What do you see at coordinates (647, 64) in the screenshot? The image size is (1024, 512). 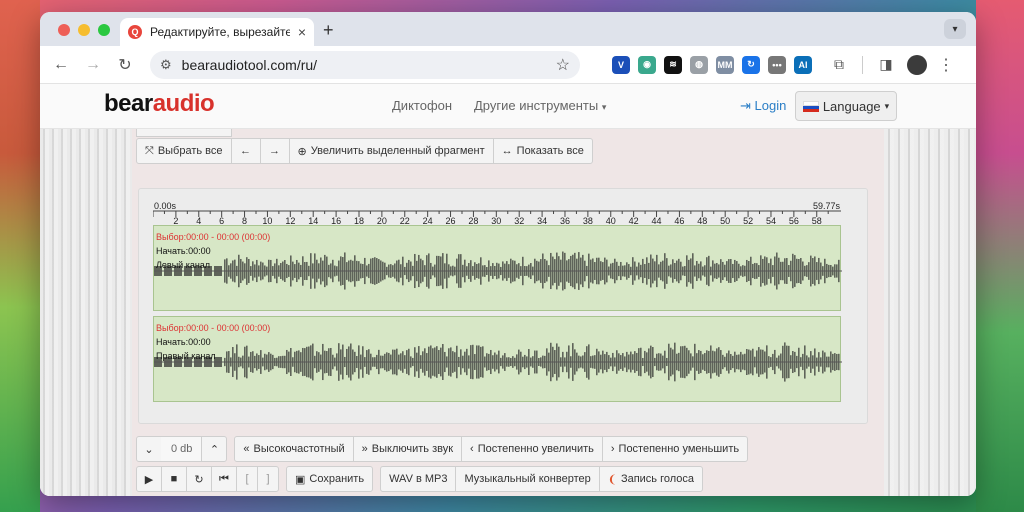 I see `globe-green-icon: ◉` at bounding box center [647, 64].